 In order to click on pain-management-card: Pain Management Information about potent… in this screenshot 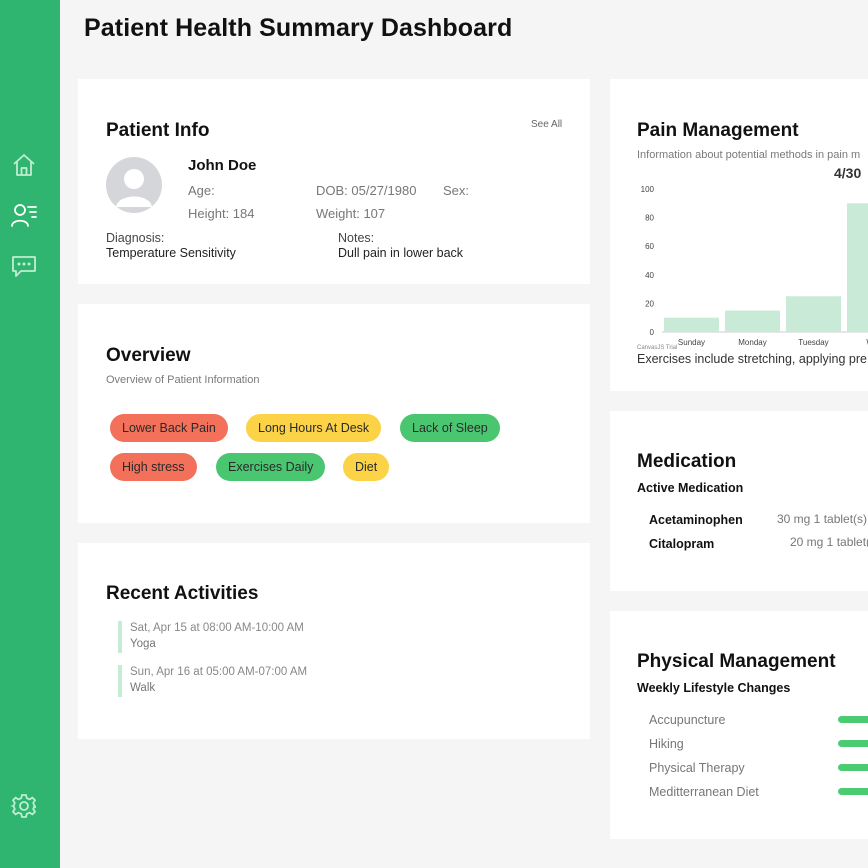, I will do `click(739, 235)`.